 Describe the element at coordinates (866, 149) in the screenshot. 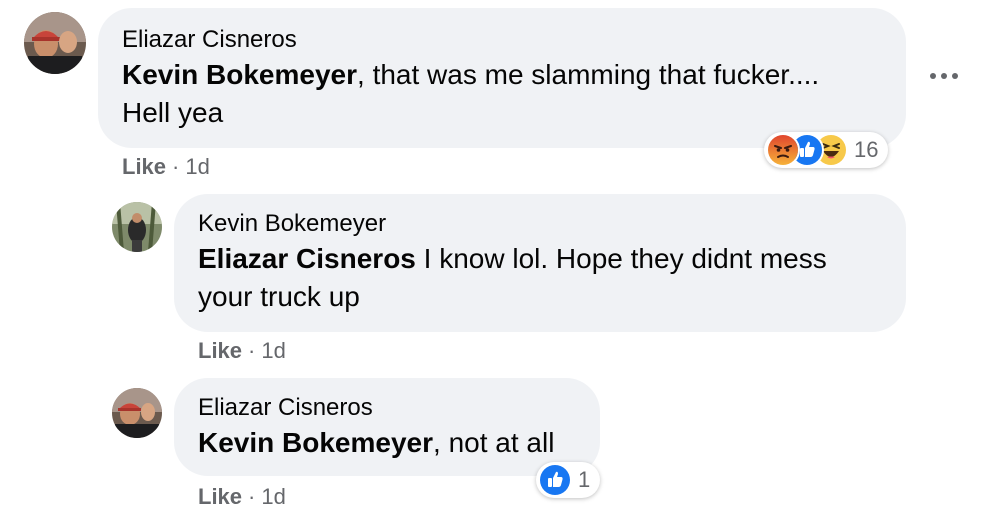

I see `reaction-count: 16` at that location.